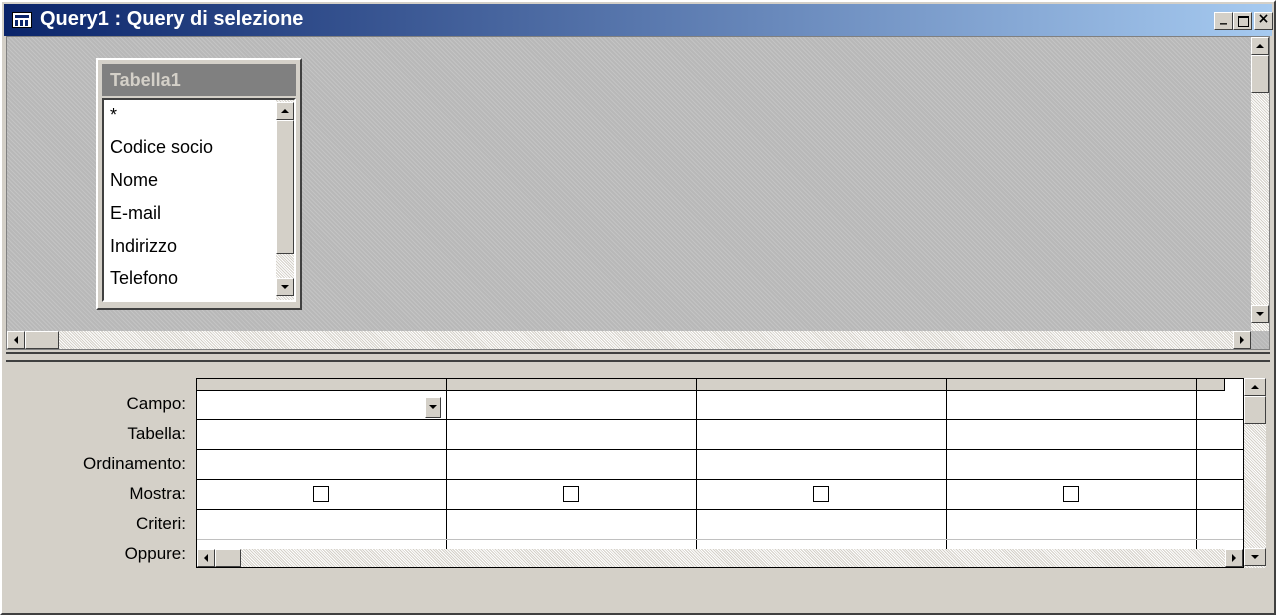 Image resolution: width=1276 pixels, height=615 pixels. I want to click on diagram-hscroll-track, so click(629, 340).